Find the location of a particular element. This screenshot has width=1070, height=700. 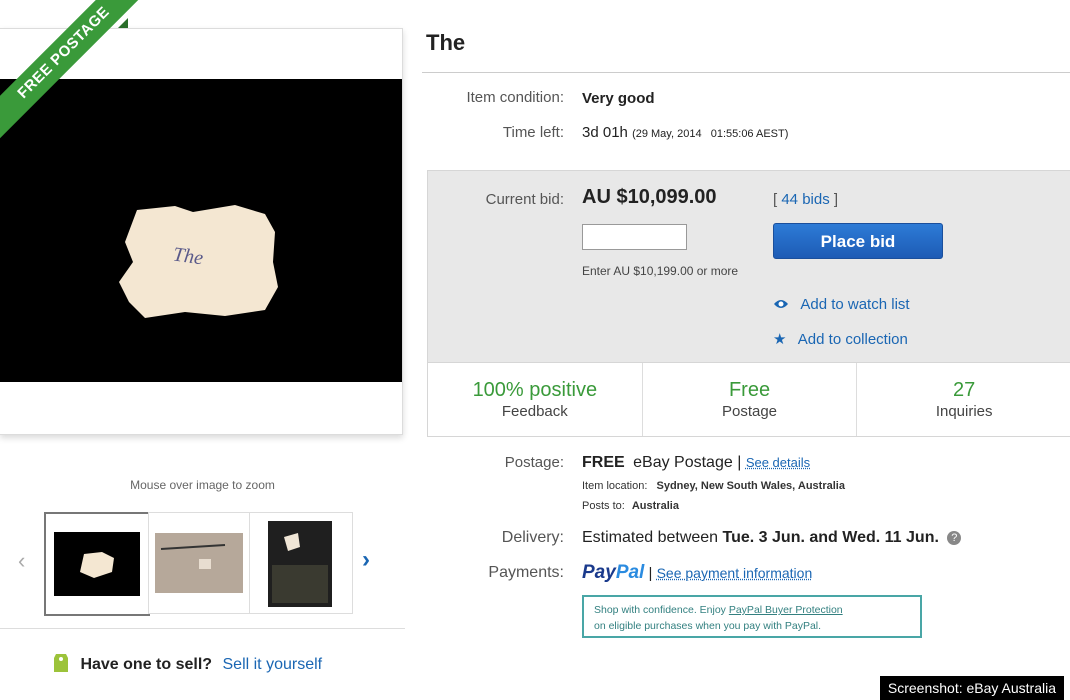

bid-count: [ 44 bids ] is located at coordinates (805, 199).